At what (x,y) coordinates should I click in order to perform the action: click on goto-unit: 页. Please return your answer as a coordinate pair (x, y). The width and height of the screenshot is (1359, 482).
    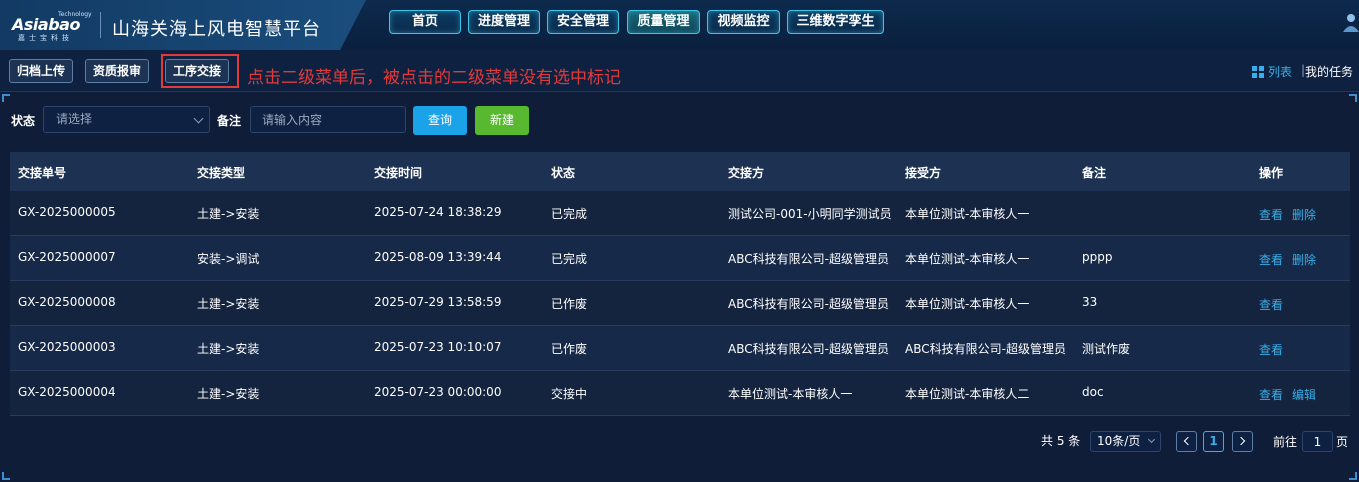
    Looking at the image, I should click on (1342, 442).